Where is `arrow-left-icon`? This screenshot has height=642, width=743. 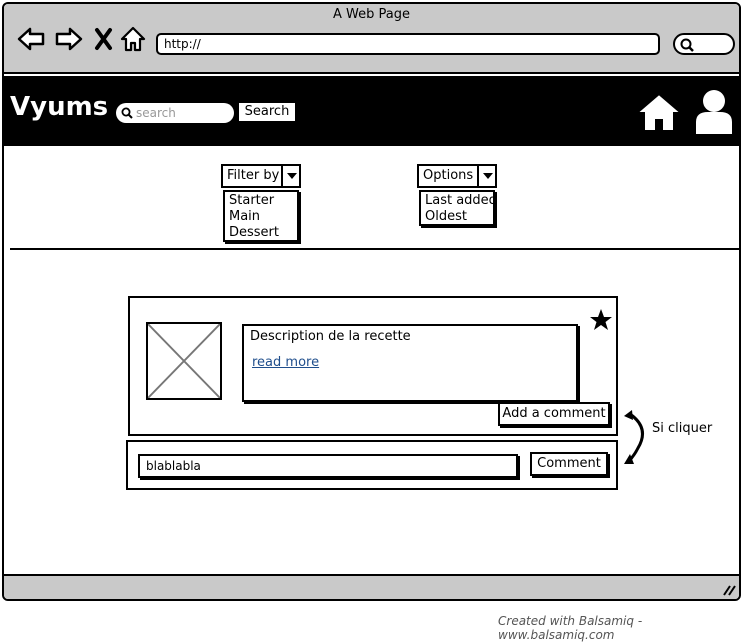
arrow-left-icon is located at coordinates (31, 39).